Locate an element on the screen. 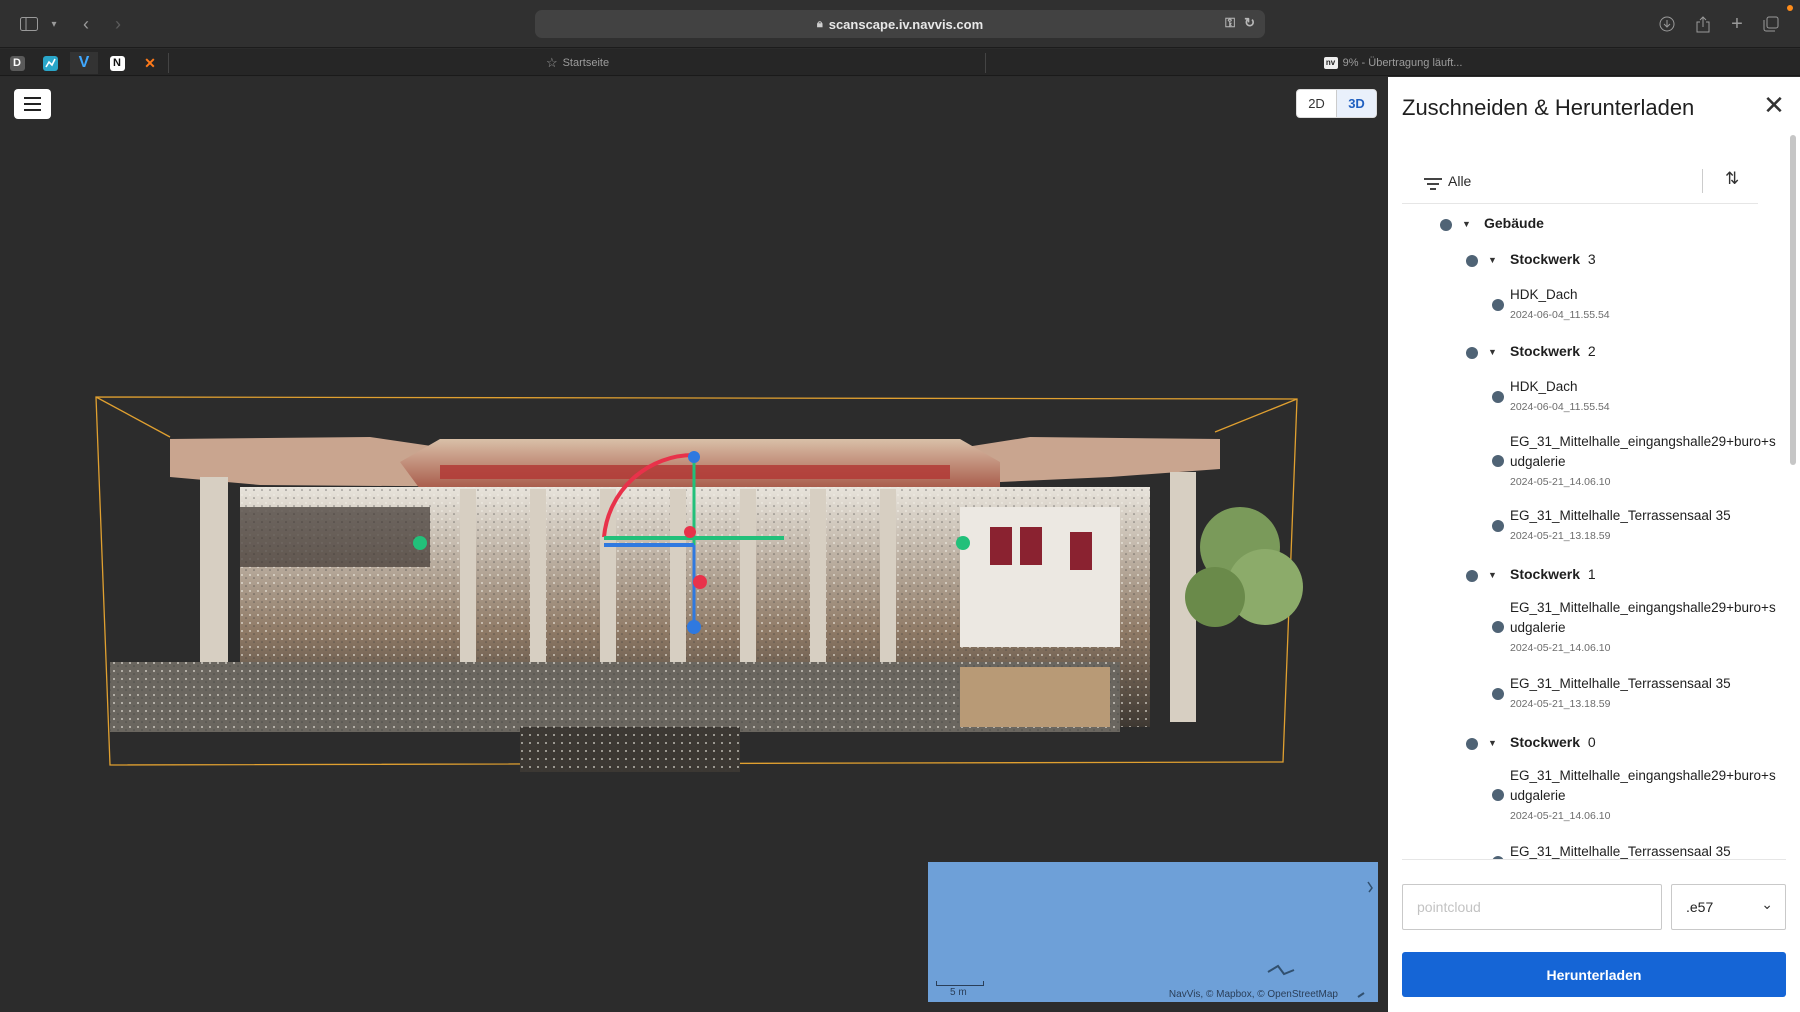  chevron-down-icon: ⌄ is located at coordinates (1767, 904).